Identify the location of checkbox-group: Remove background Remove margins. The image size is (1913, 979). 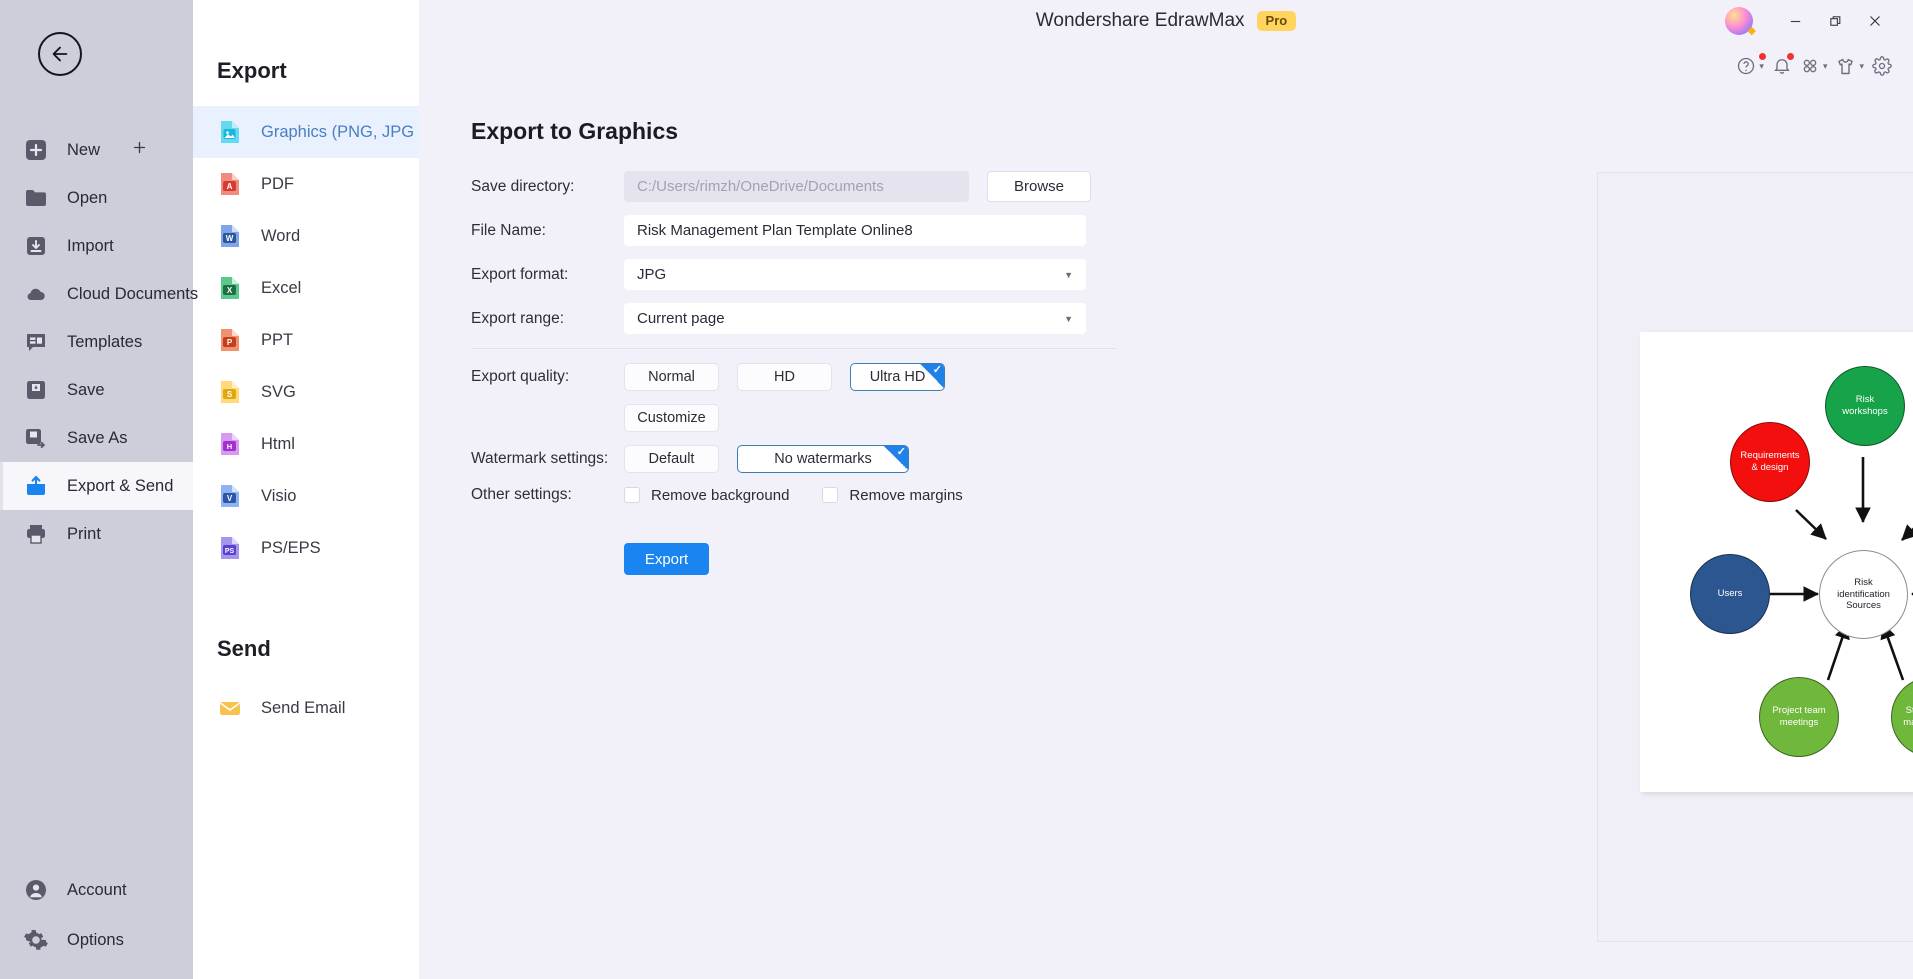
(810, 495).